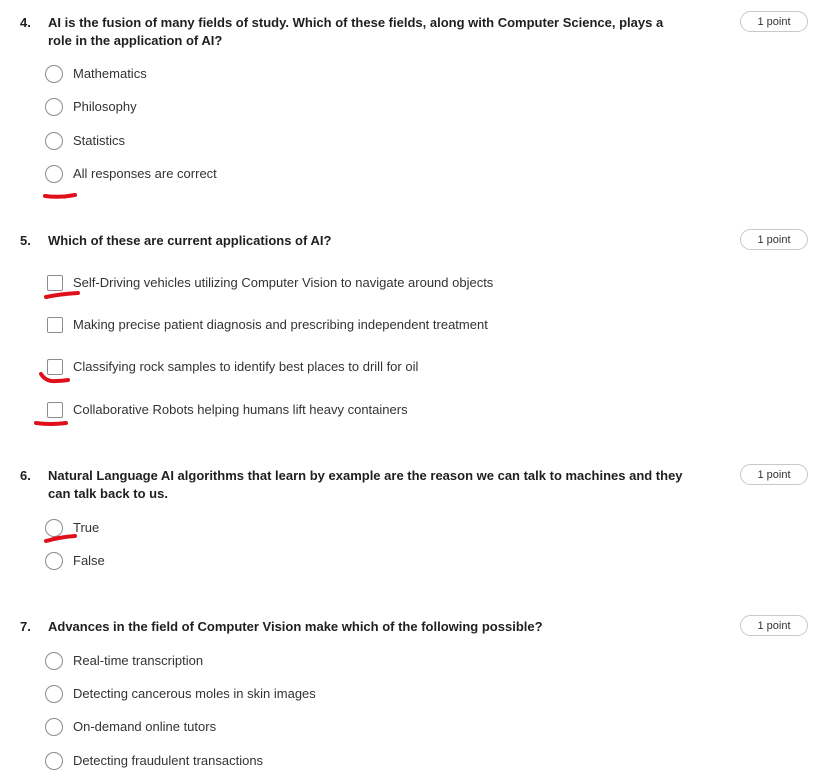 The image size is (831, 784). Describe the element at coordinates (345, 661) in the screenshot. I see `q7-option-transcription: Real-time transcription` at that location.